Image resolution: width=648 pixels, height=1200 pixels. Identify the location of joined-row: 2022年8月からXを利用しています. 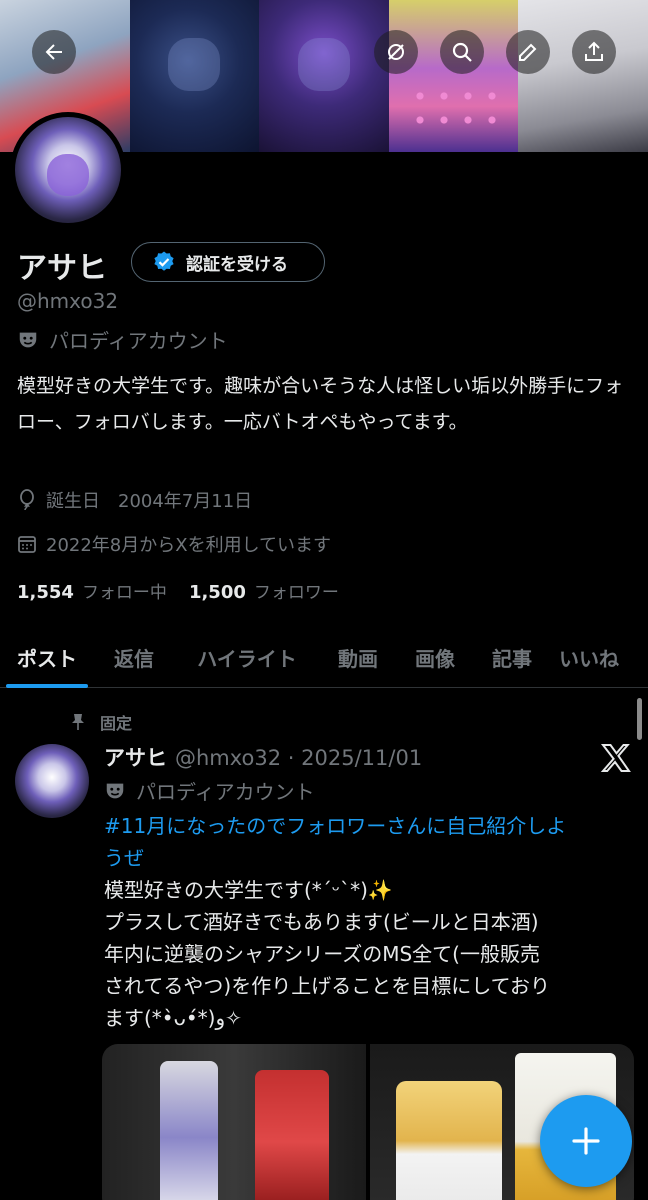
(174, 544).